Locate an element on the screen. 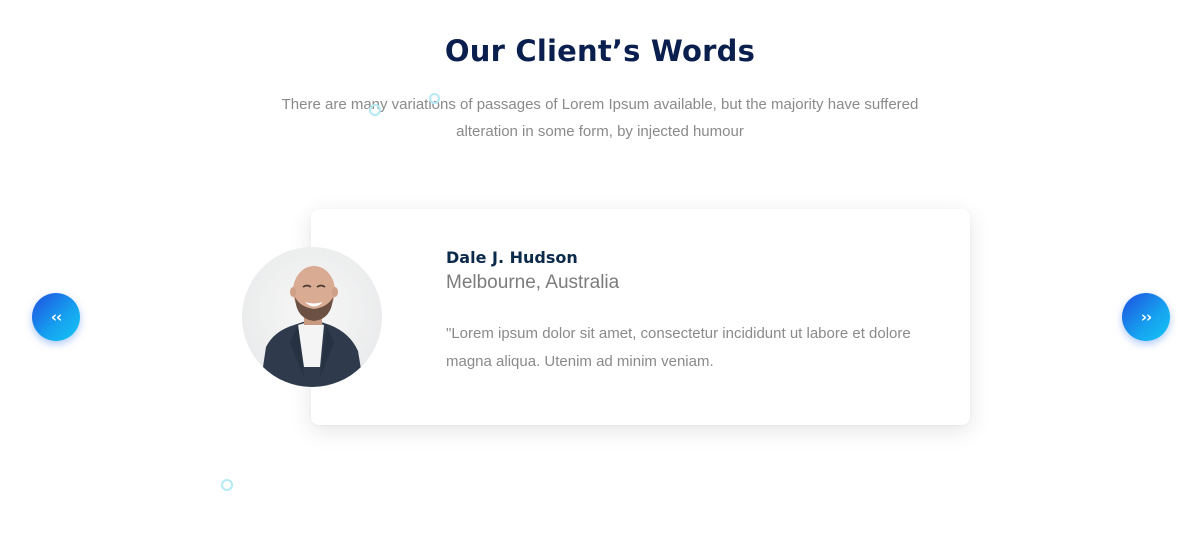 This screenshot has height=538, width=1200. prev-slide-button: ‹‹ is located at coordinates (56, 317).